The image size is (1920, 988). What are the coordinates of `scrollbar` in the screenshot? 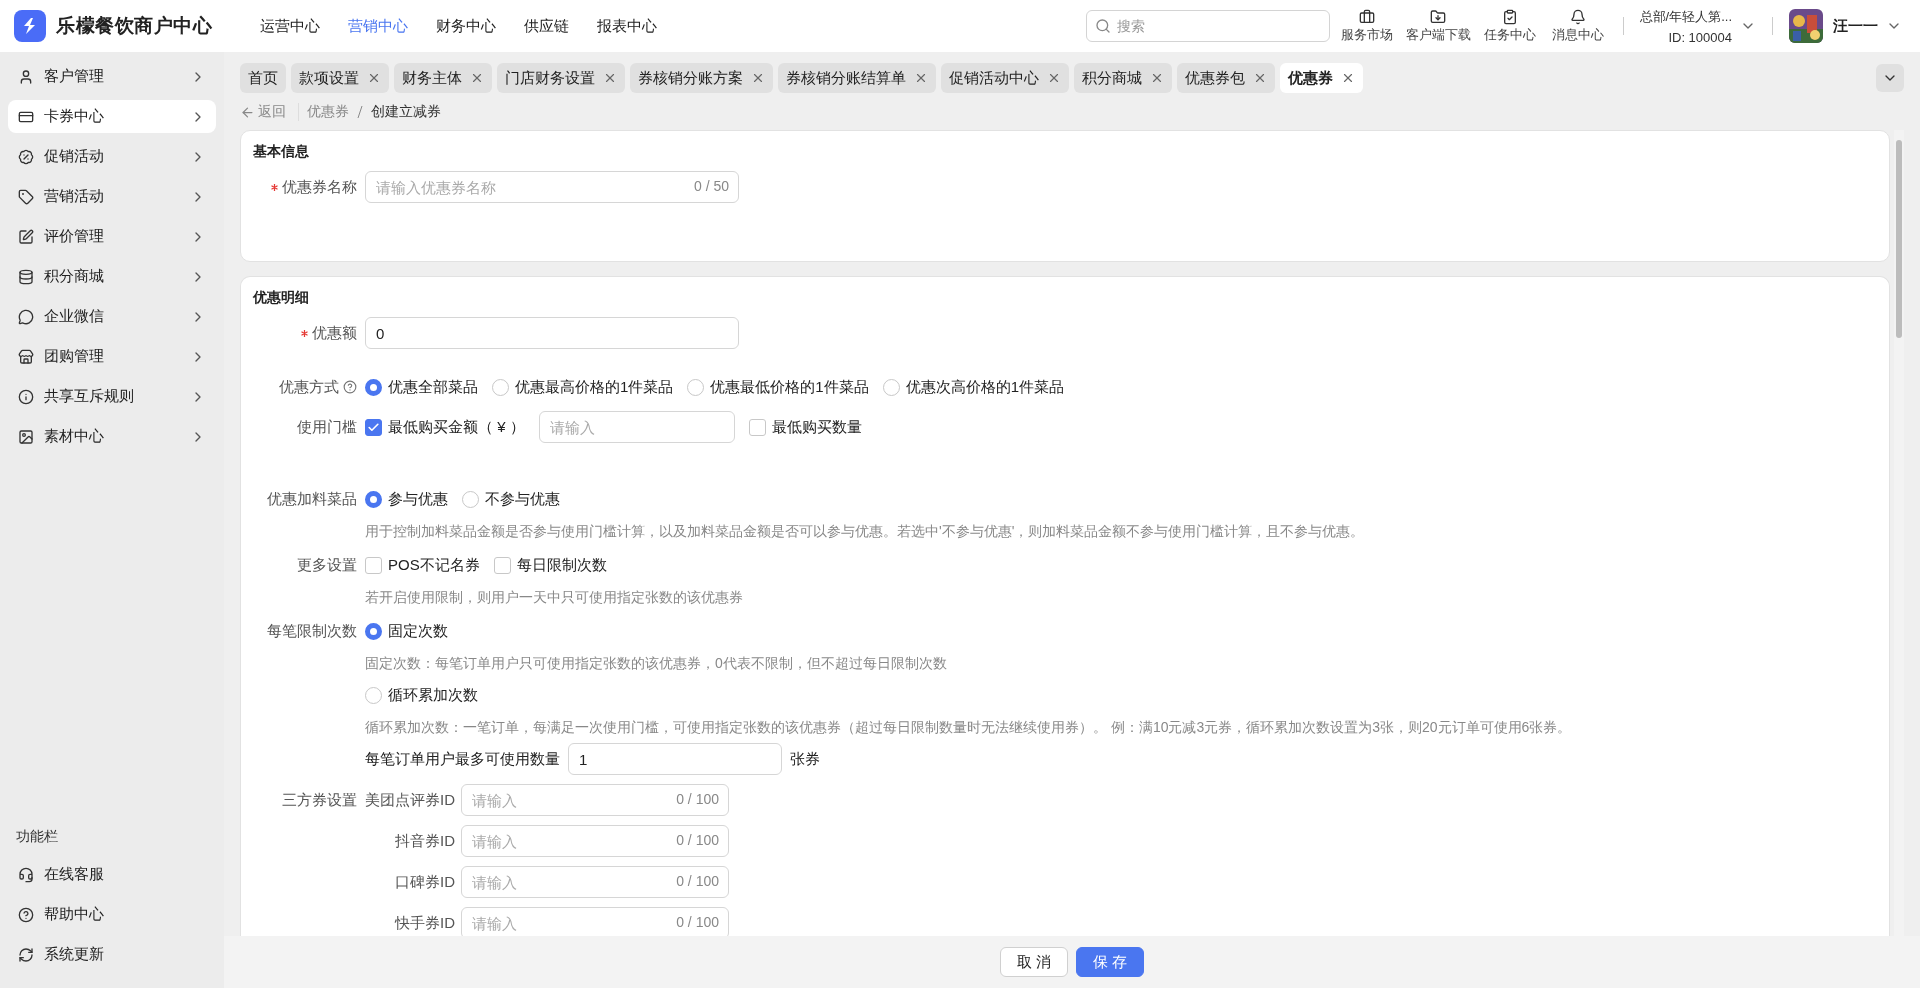 It's located at (1899, 533).